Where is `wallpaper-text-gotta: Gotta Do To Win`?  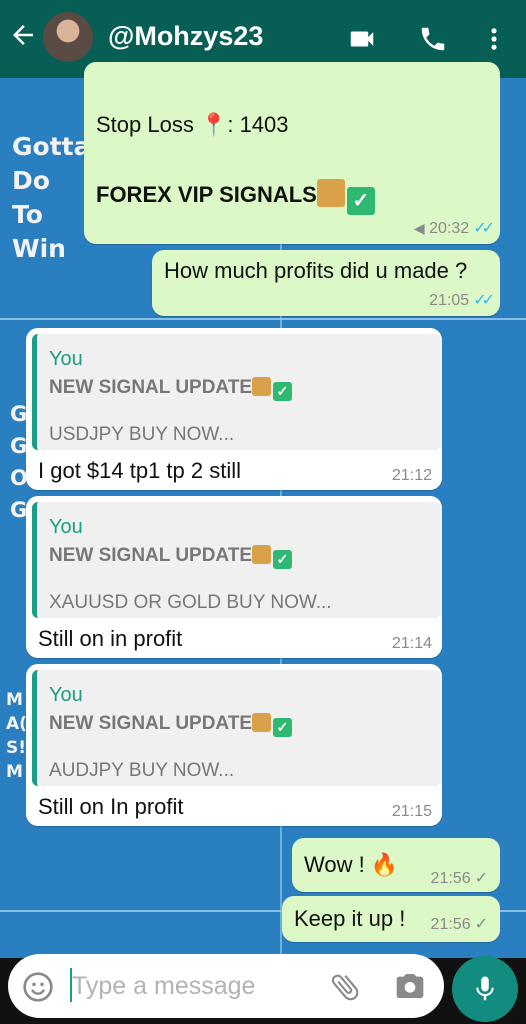 wallpaper-text-gotta: Gotta Do To Win is located at coordinates (51, 197).